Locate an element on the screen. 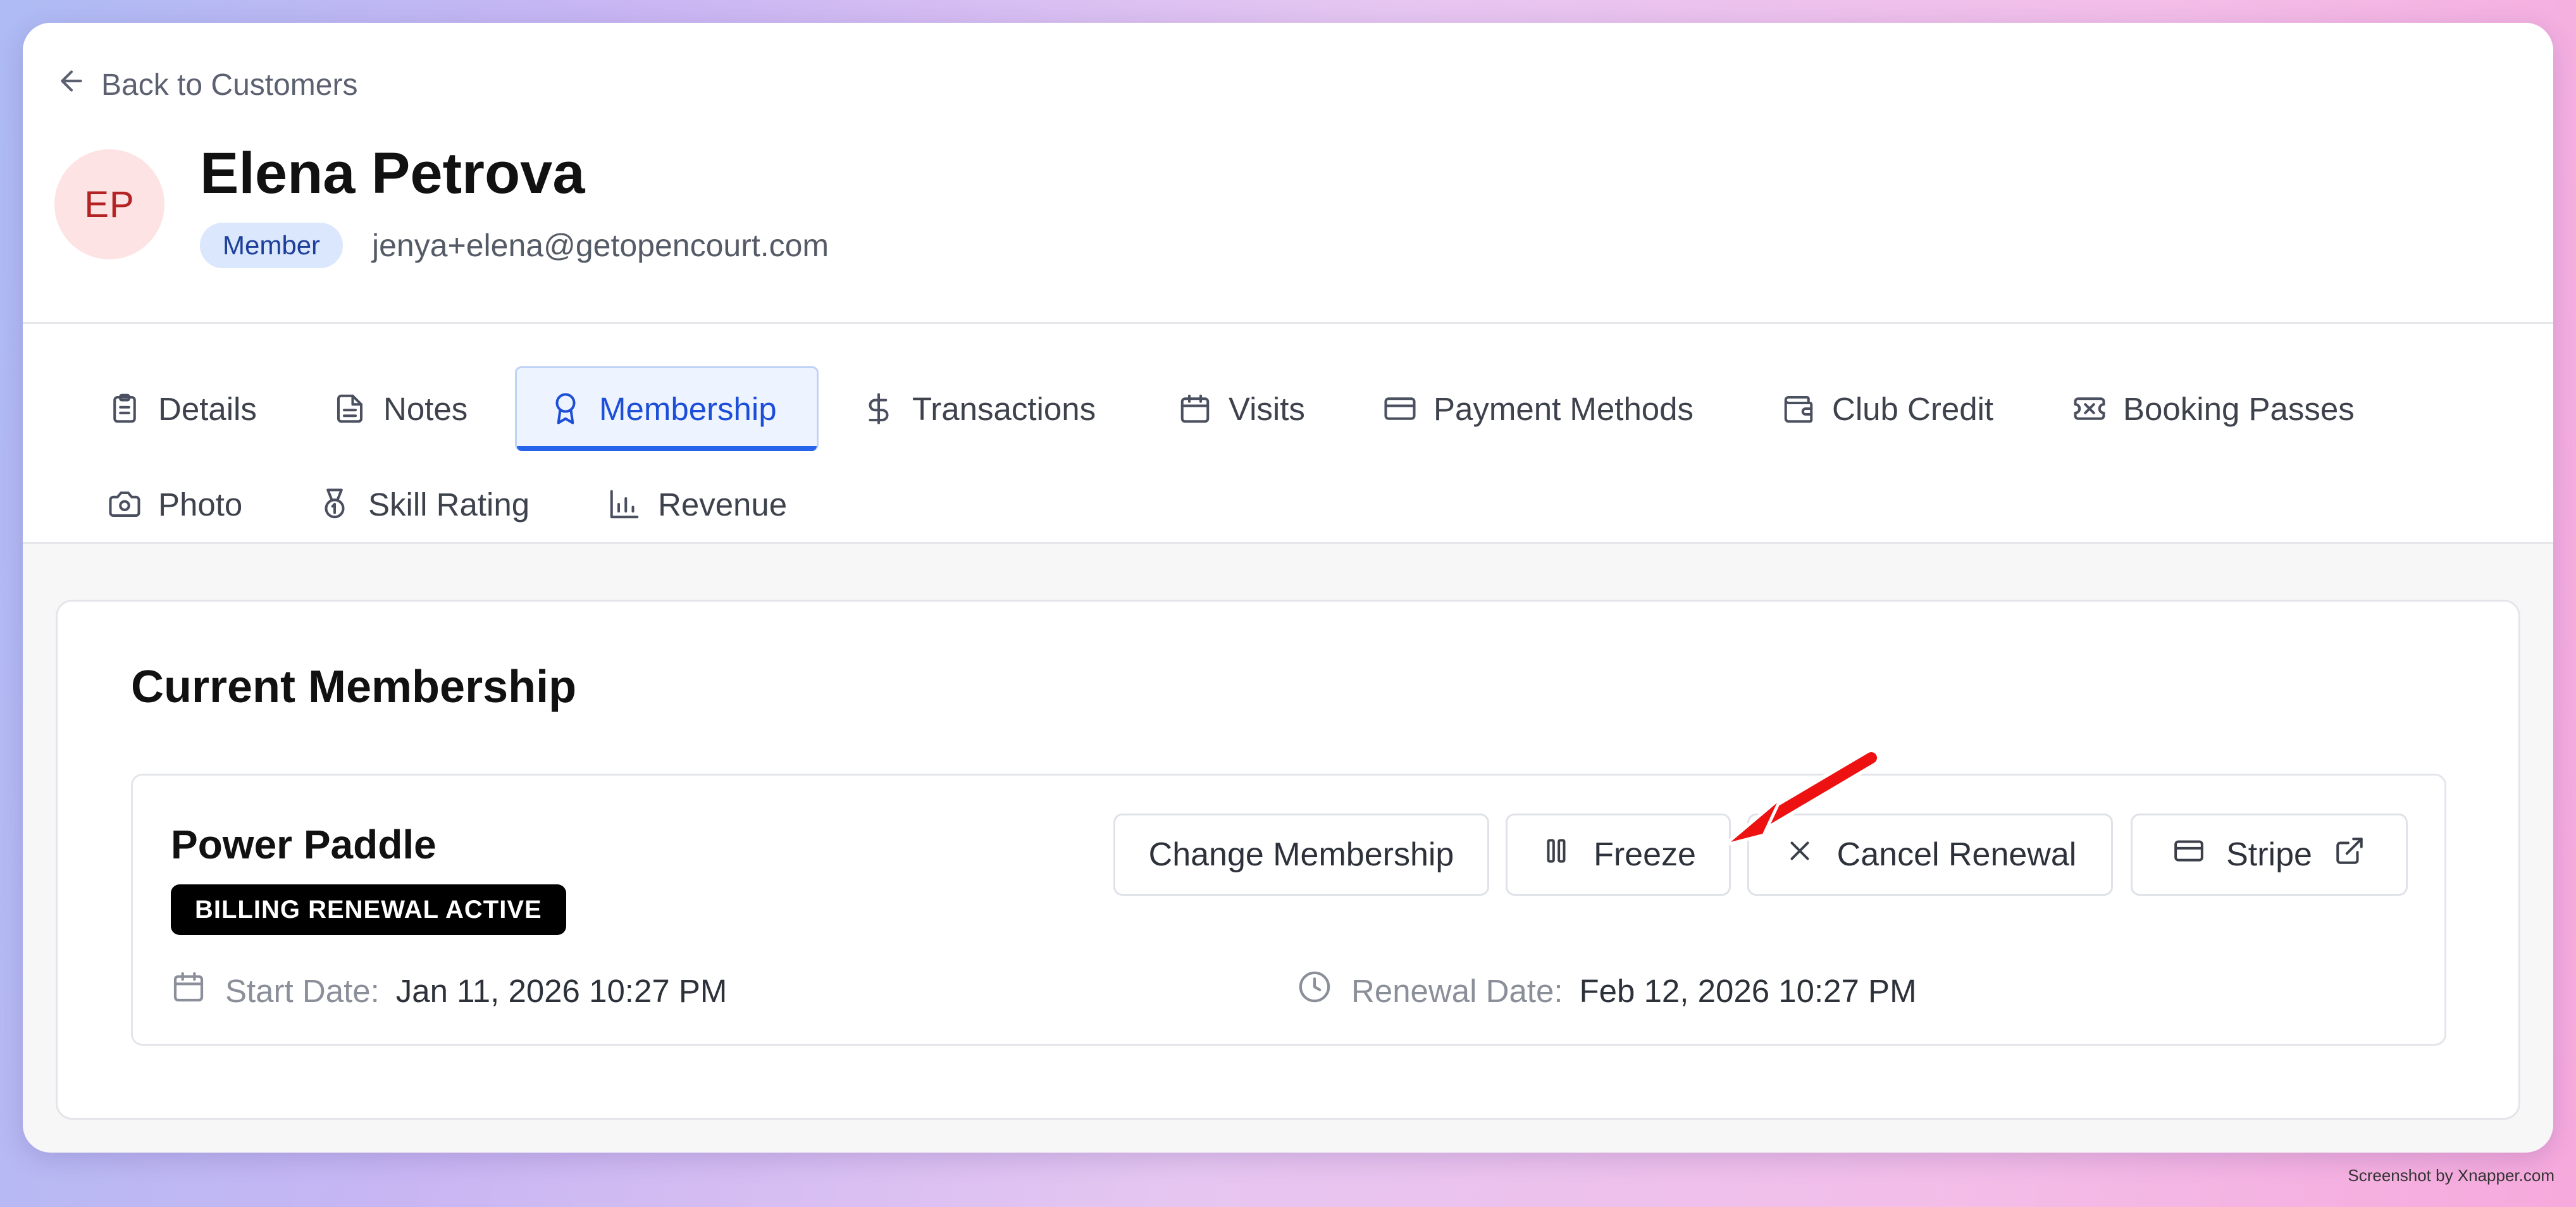 The image size is (2576, 1207). arrow-left-icon is located at coordinates (71, 84).